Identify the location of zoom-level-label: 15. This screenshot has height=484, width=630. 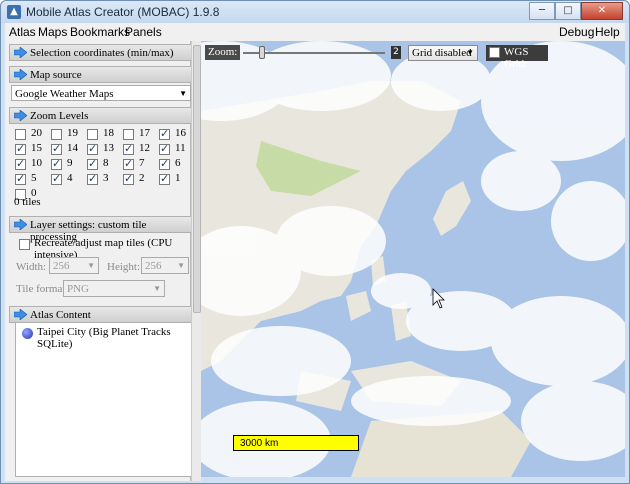
(36, 148).